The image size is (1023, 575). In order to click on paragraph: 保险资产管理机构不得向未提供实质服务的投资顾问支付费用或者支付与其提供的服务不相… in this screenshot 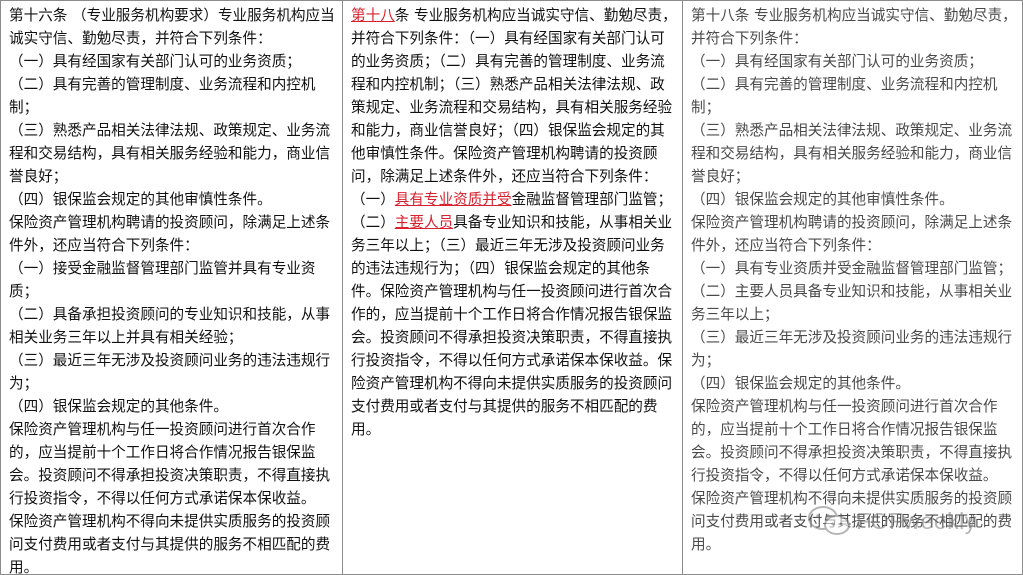, I will do `click(170, 543)`.